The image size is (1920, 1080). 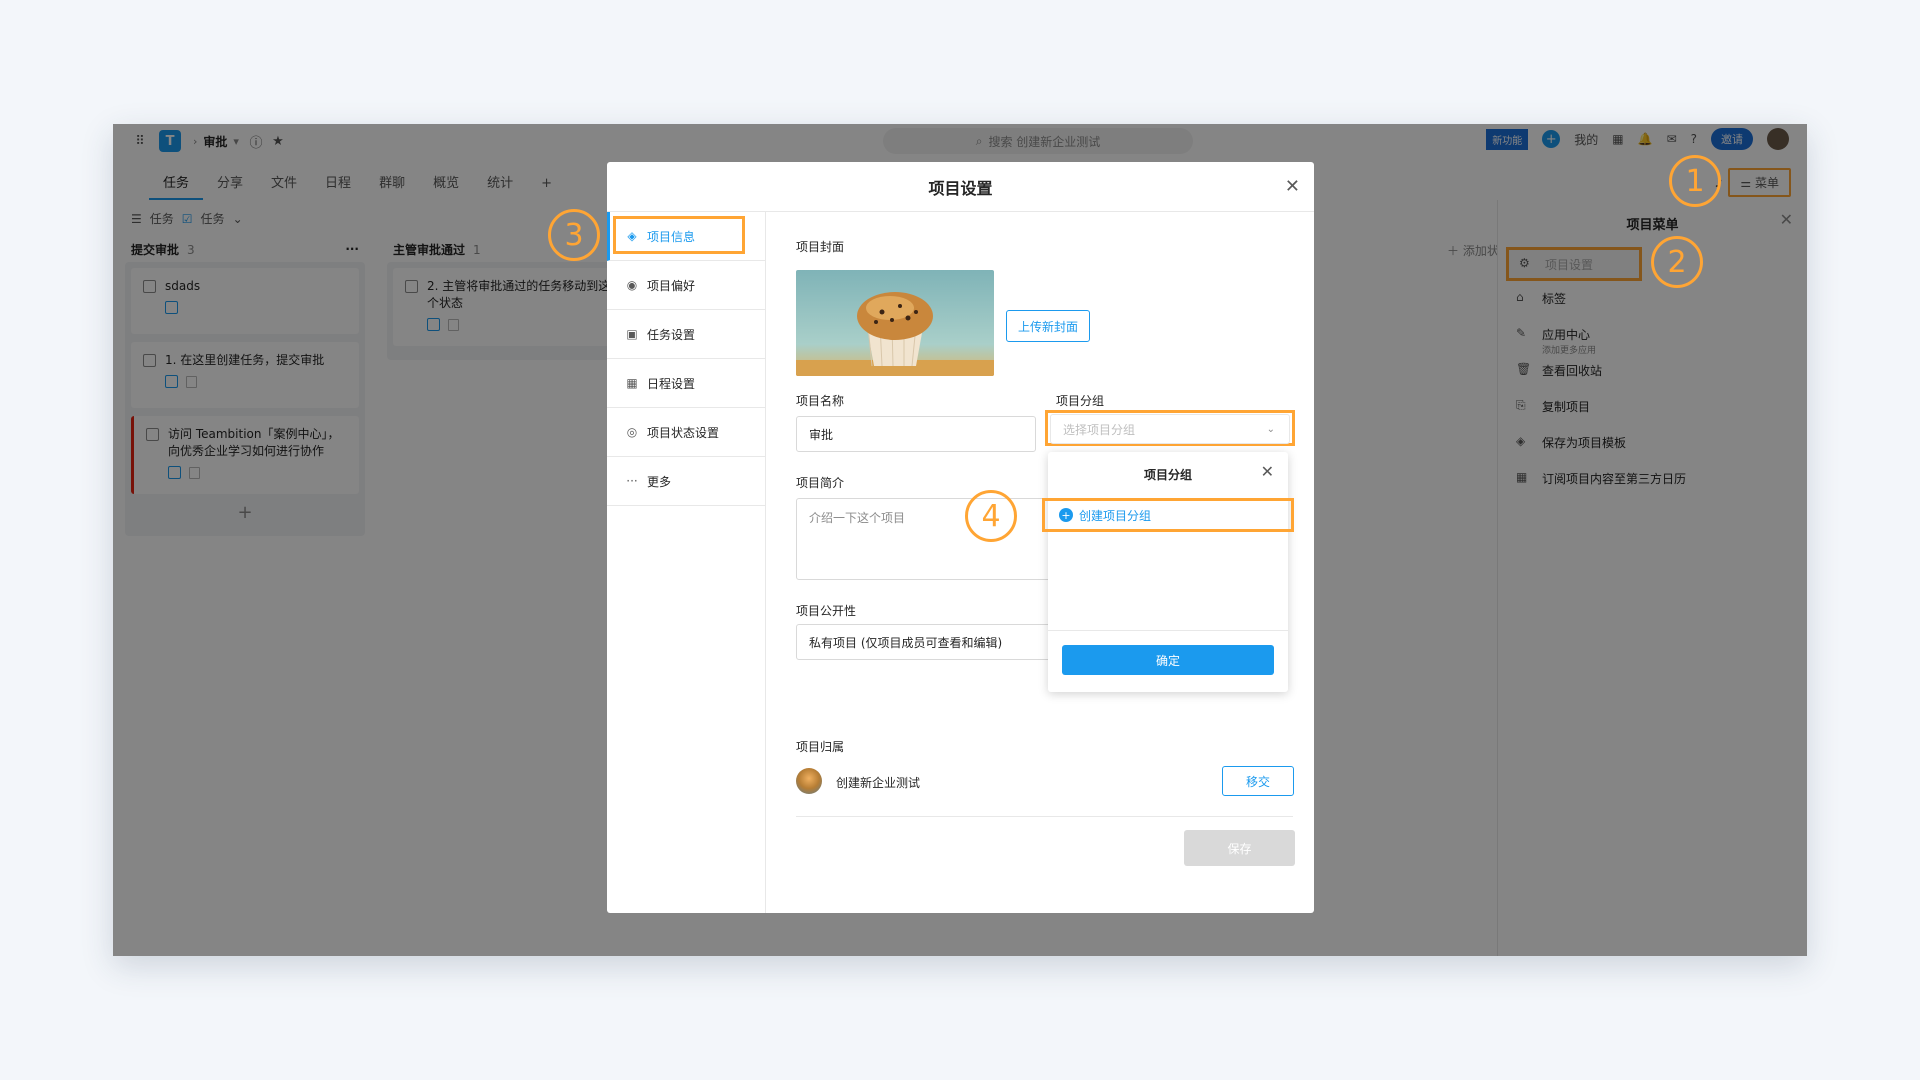 What do you see at coordinates (1099, 429) in the screenshot?
I see `group-placeholder: 选择项目分组` at bounding box center [1099, 429].